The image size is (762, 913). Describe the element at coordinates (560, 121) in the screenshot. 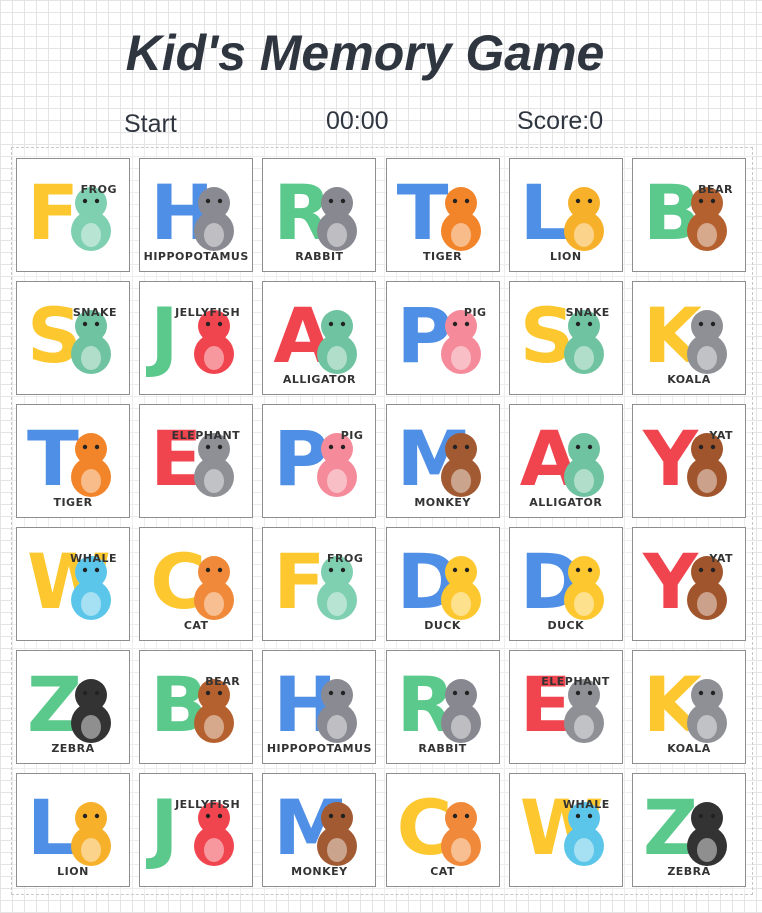

I see `score-display: Score:0` at that location.